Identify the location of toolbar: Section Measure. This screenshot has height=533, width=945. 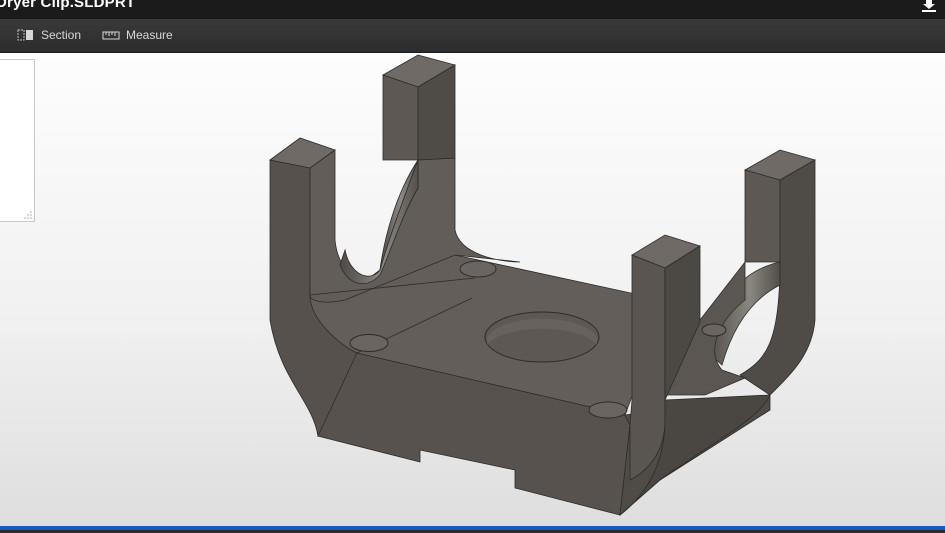
(472, 36).